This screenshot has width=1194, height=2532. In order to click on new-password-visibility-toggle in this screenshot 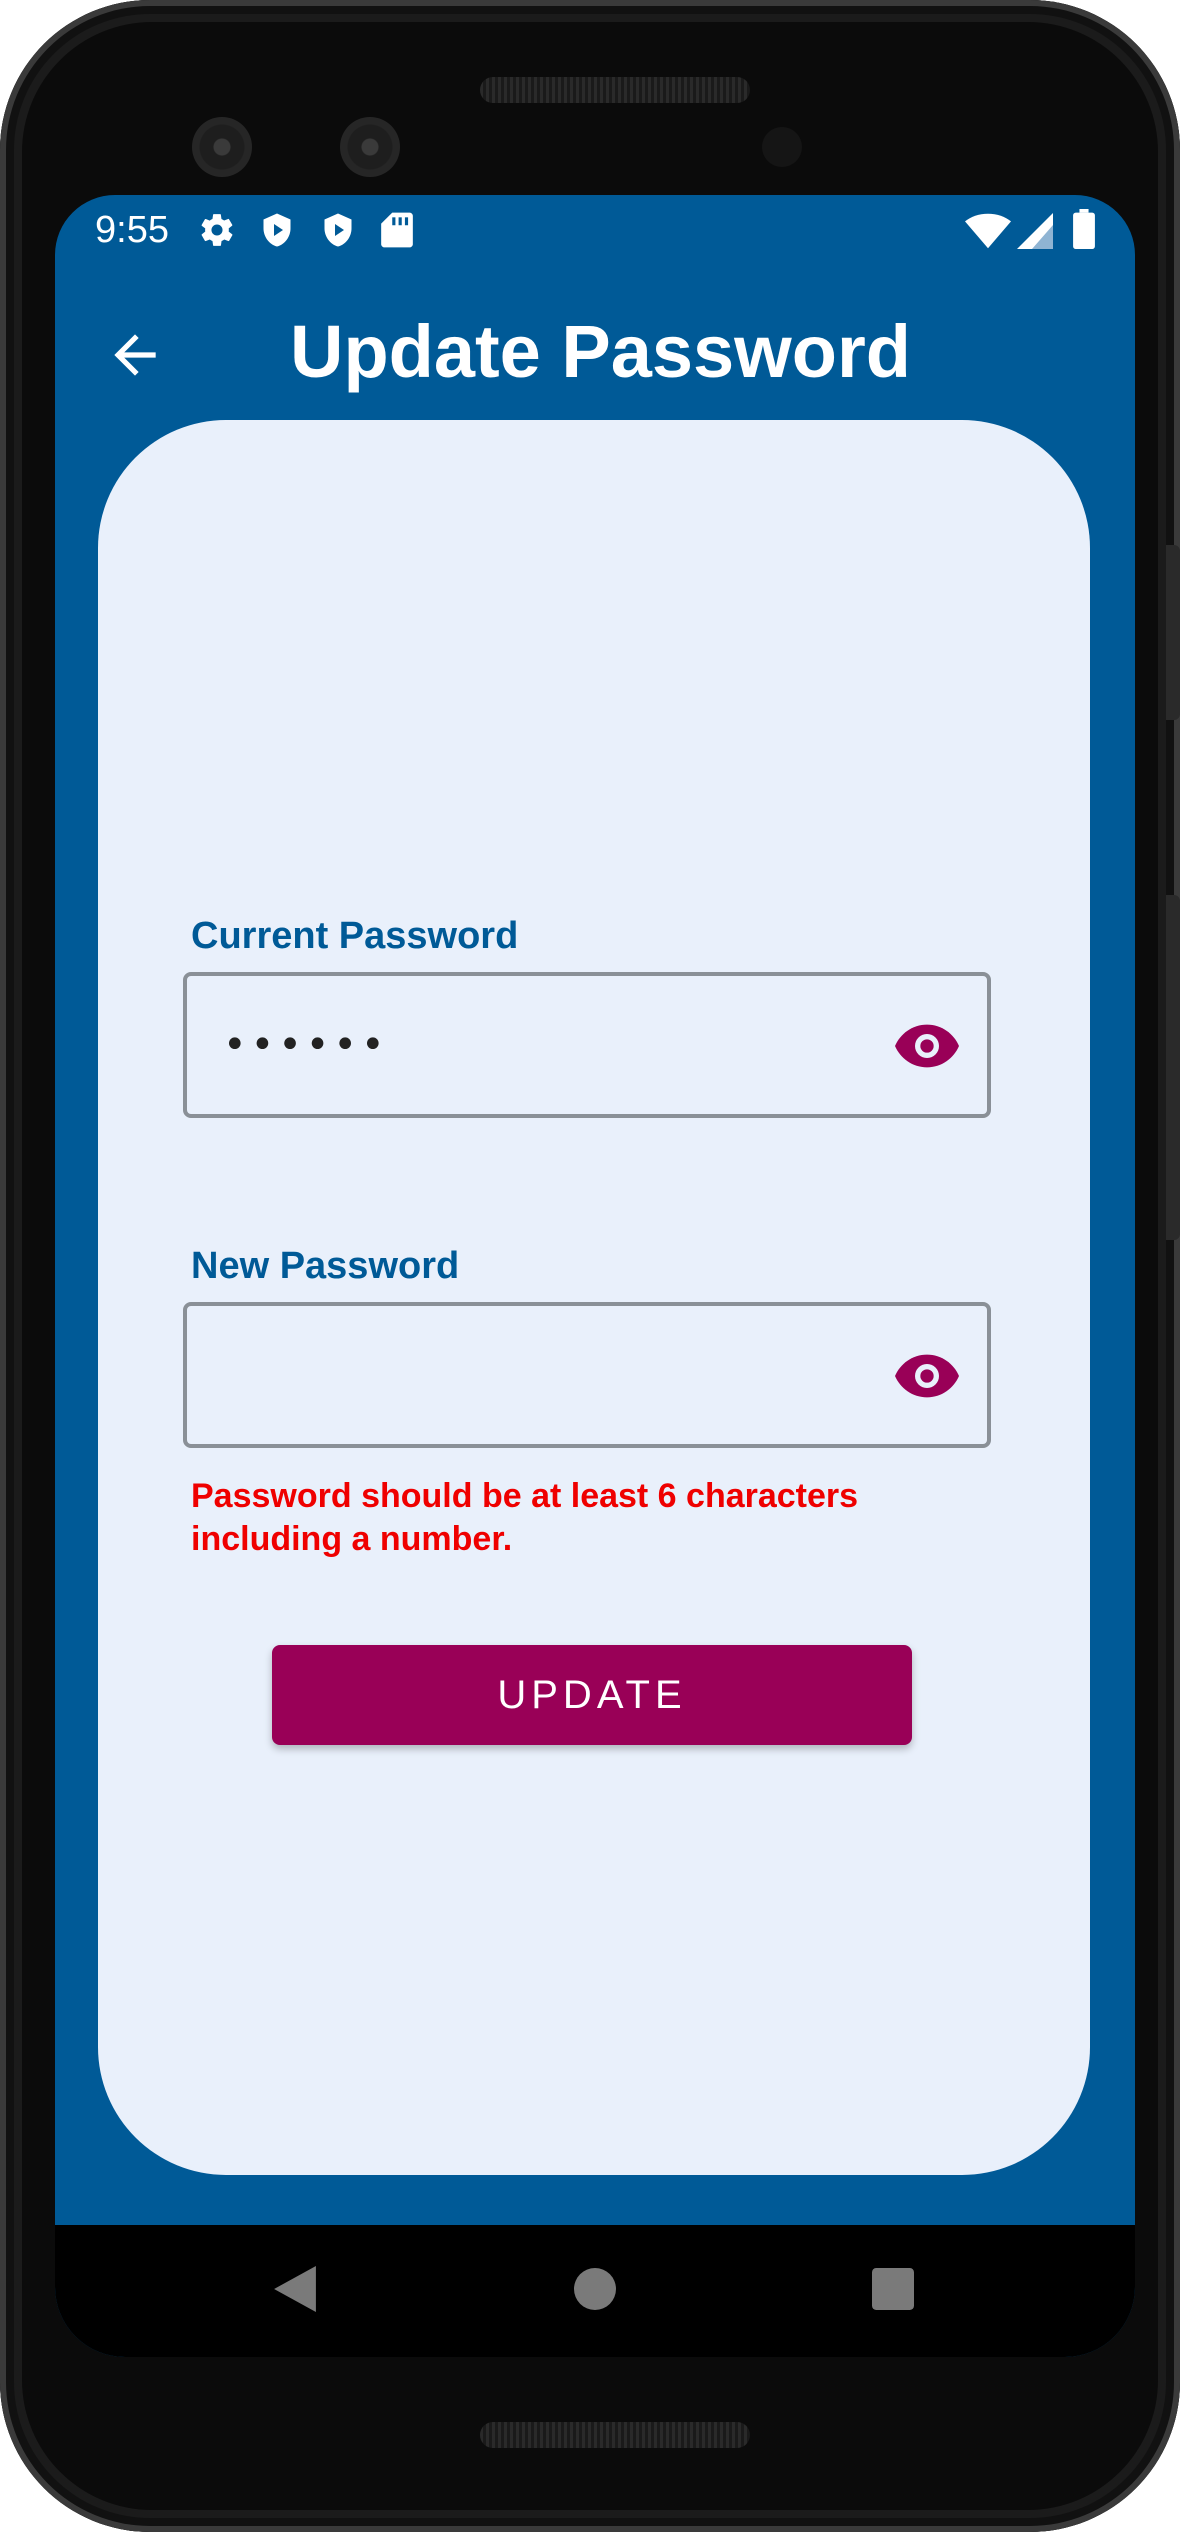, I will do `click(927, 1376)`.